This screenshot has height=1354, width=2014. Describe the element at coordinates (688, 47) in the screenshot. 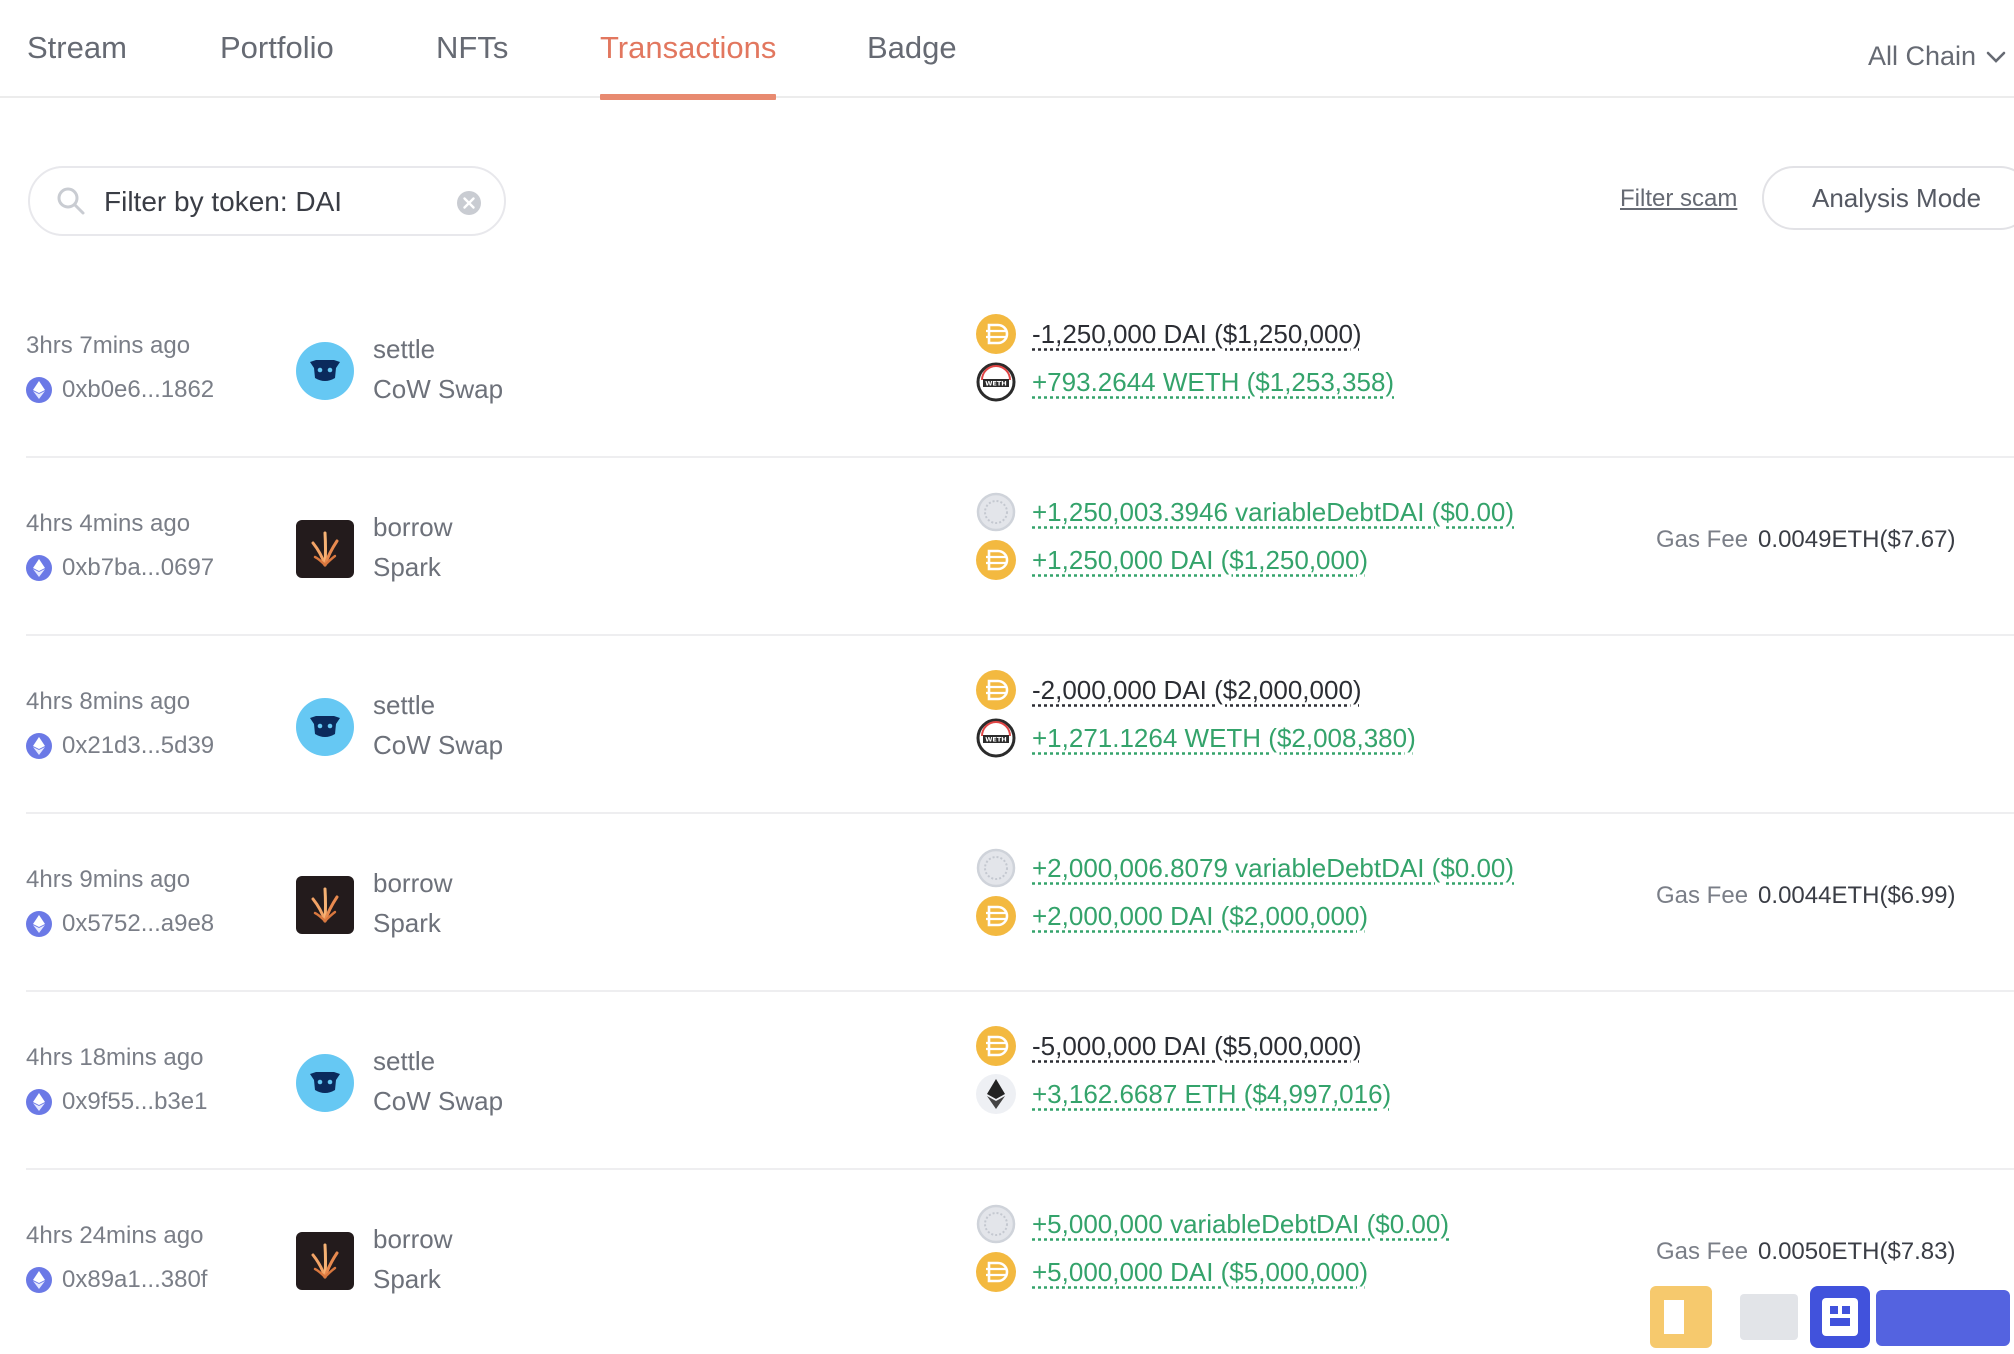

I see `tab-label: Transactions` at that location.